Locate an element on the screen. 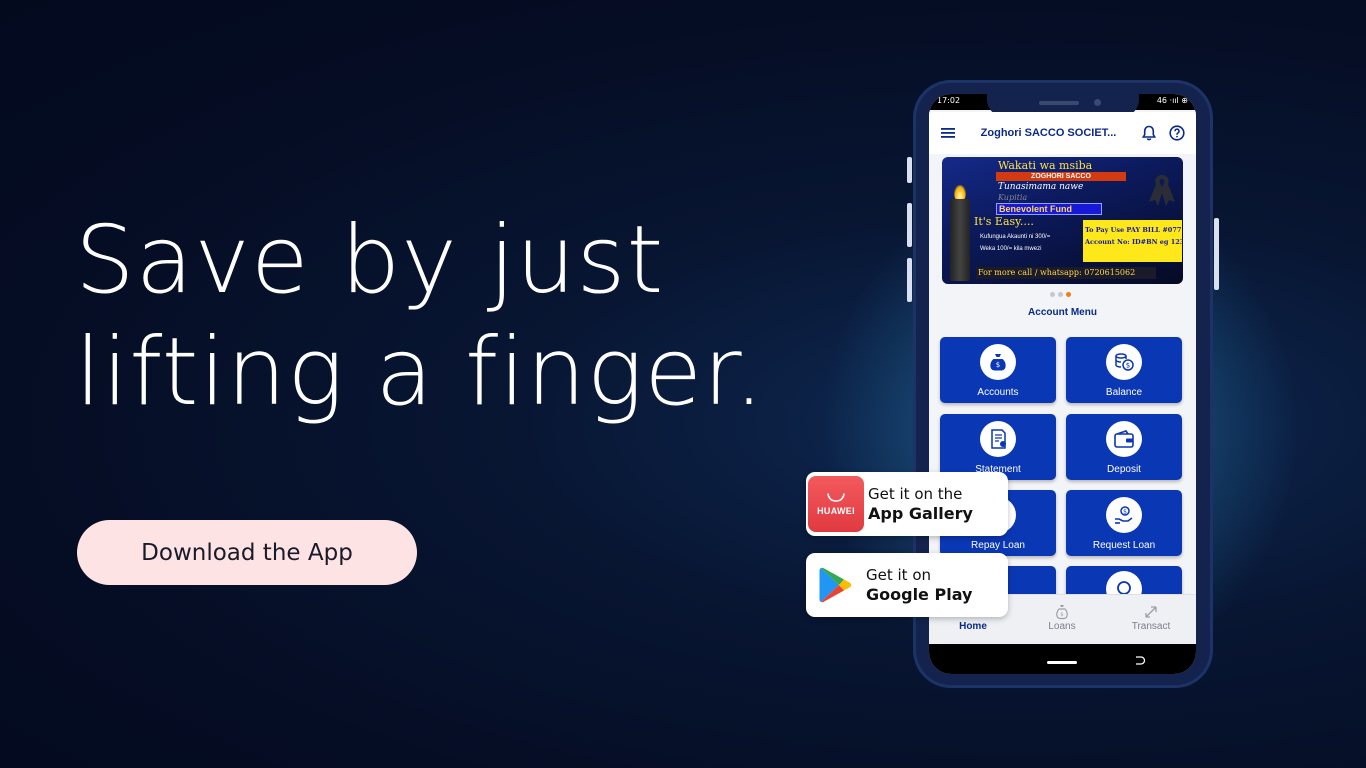 Image resolution: width=1366 pixels, height=768 pixels. statement-tile: Statement is located at coordinates (998, 447).